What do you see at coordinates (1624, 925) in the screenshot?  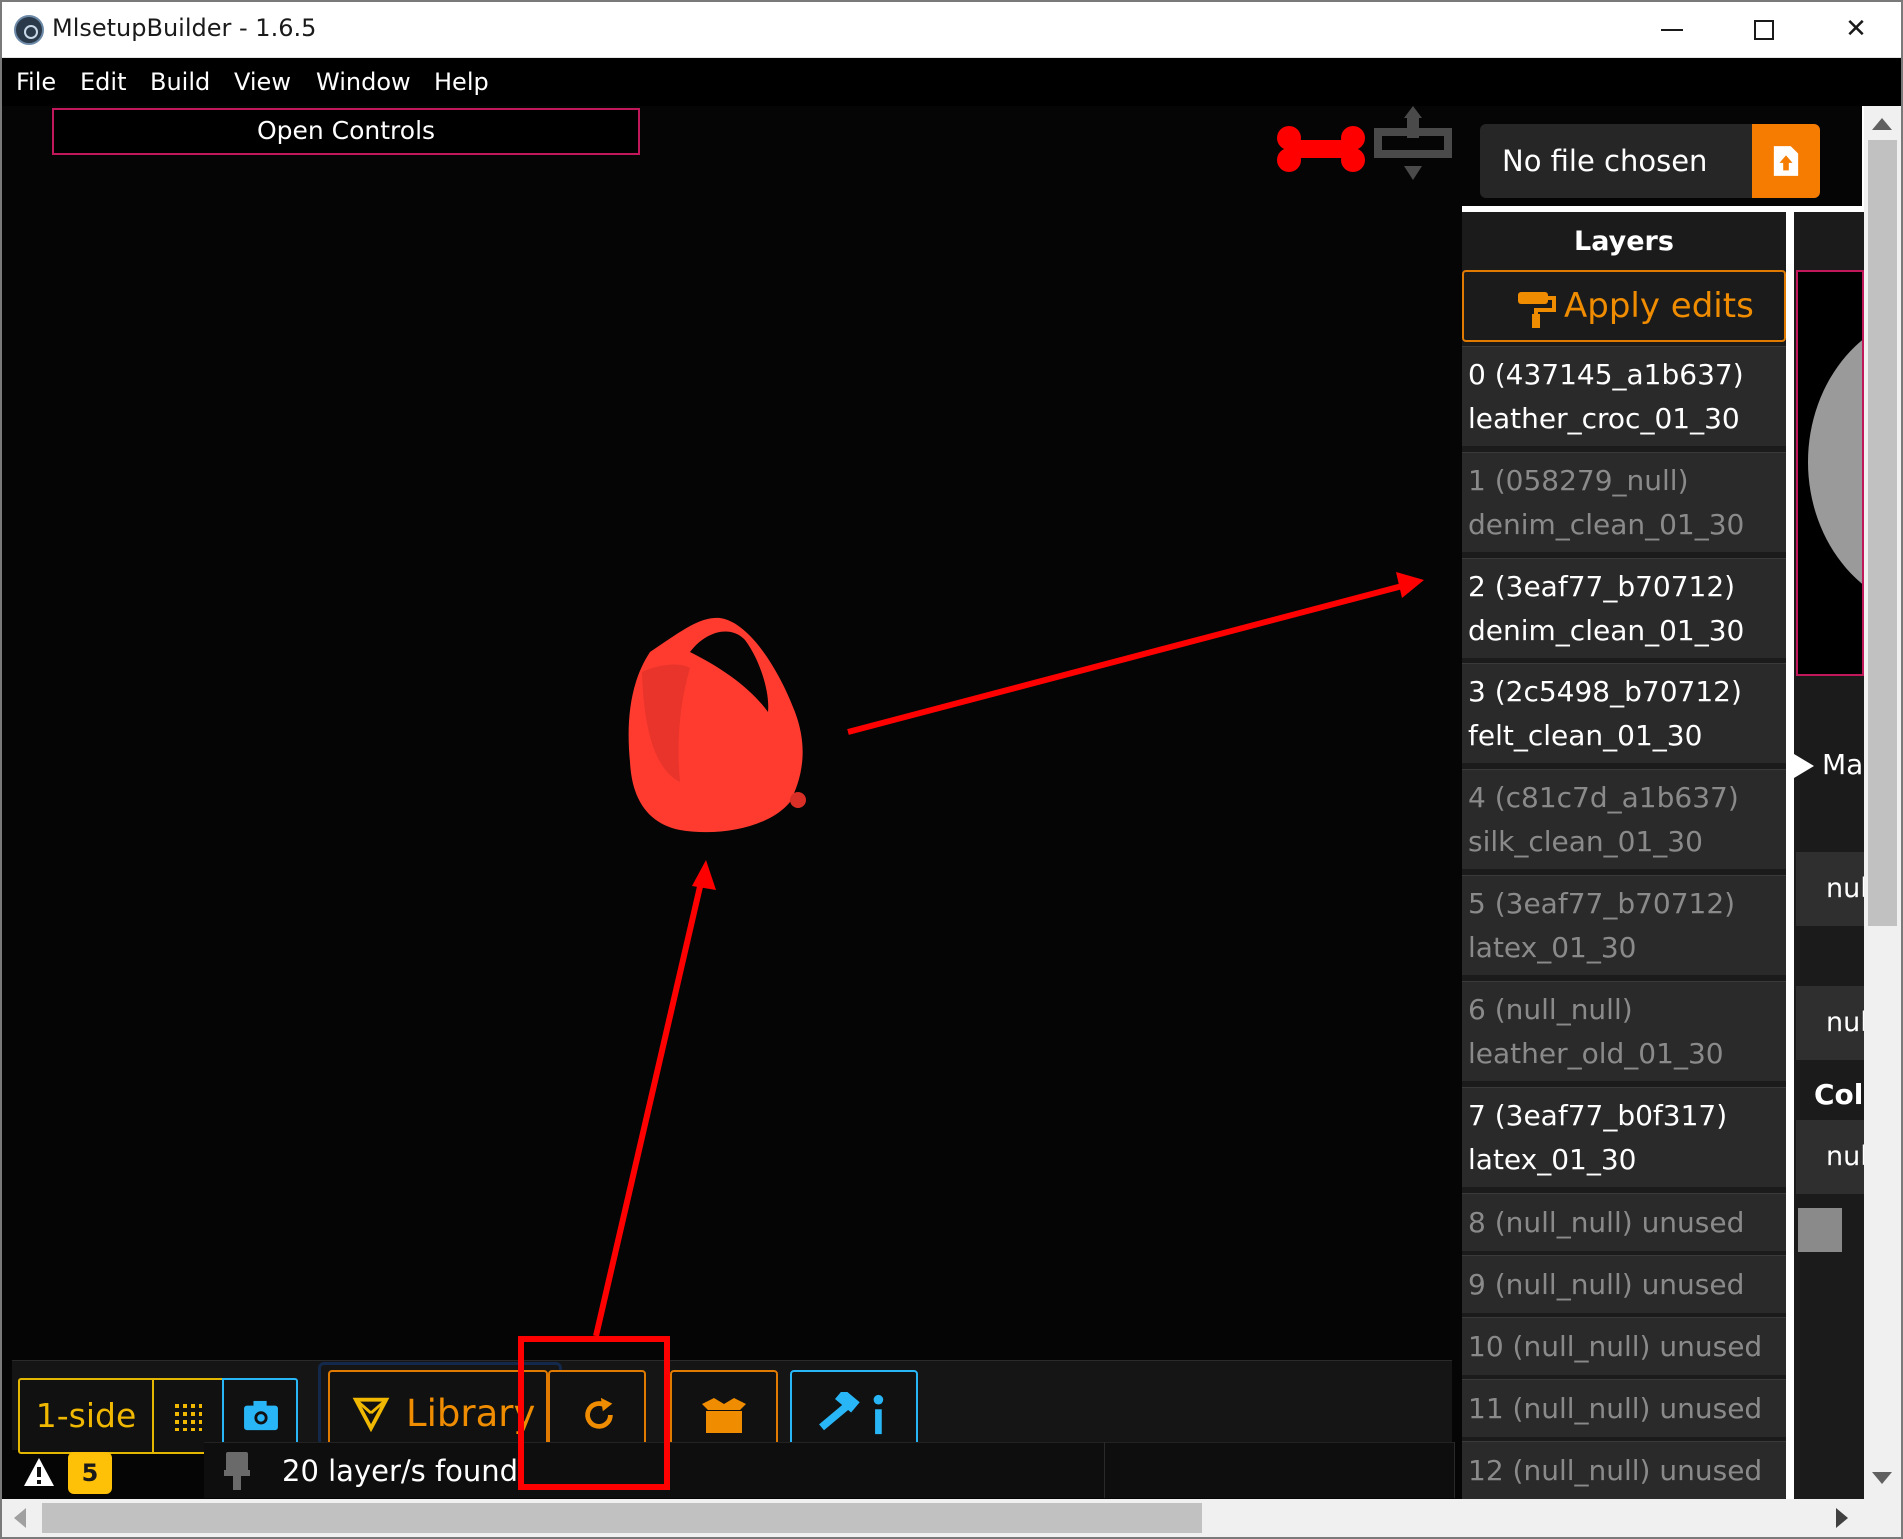 I see `layer-item-5: 5 (3eaf77_b70712) latex_01_30` at bounding box center [1624, 925].